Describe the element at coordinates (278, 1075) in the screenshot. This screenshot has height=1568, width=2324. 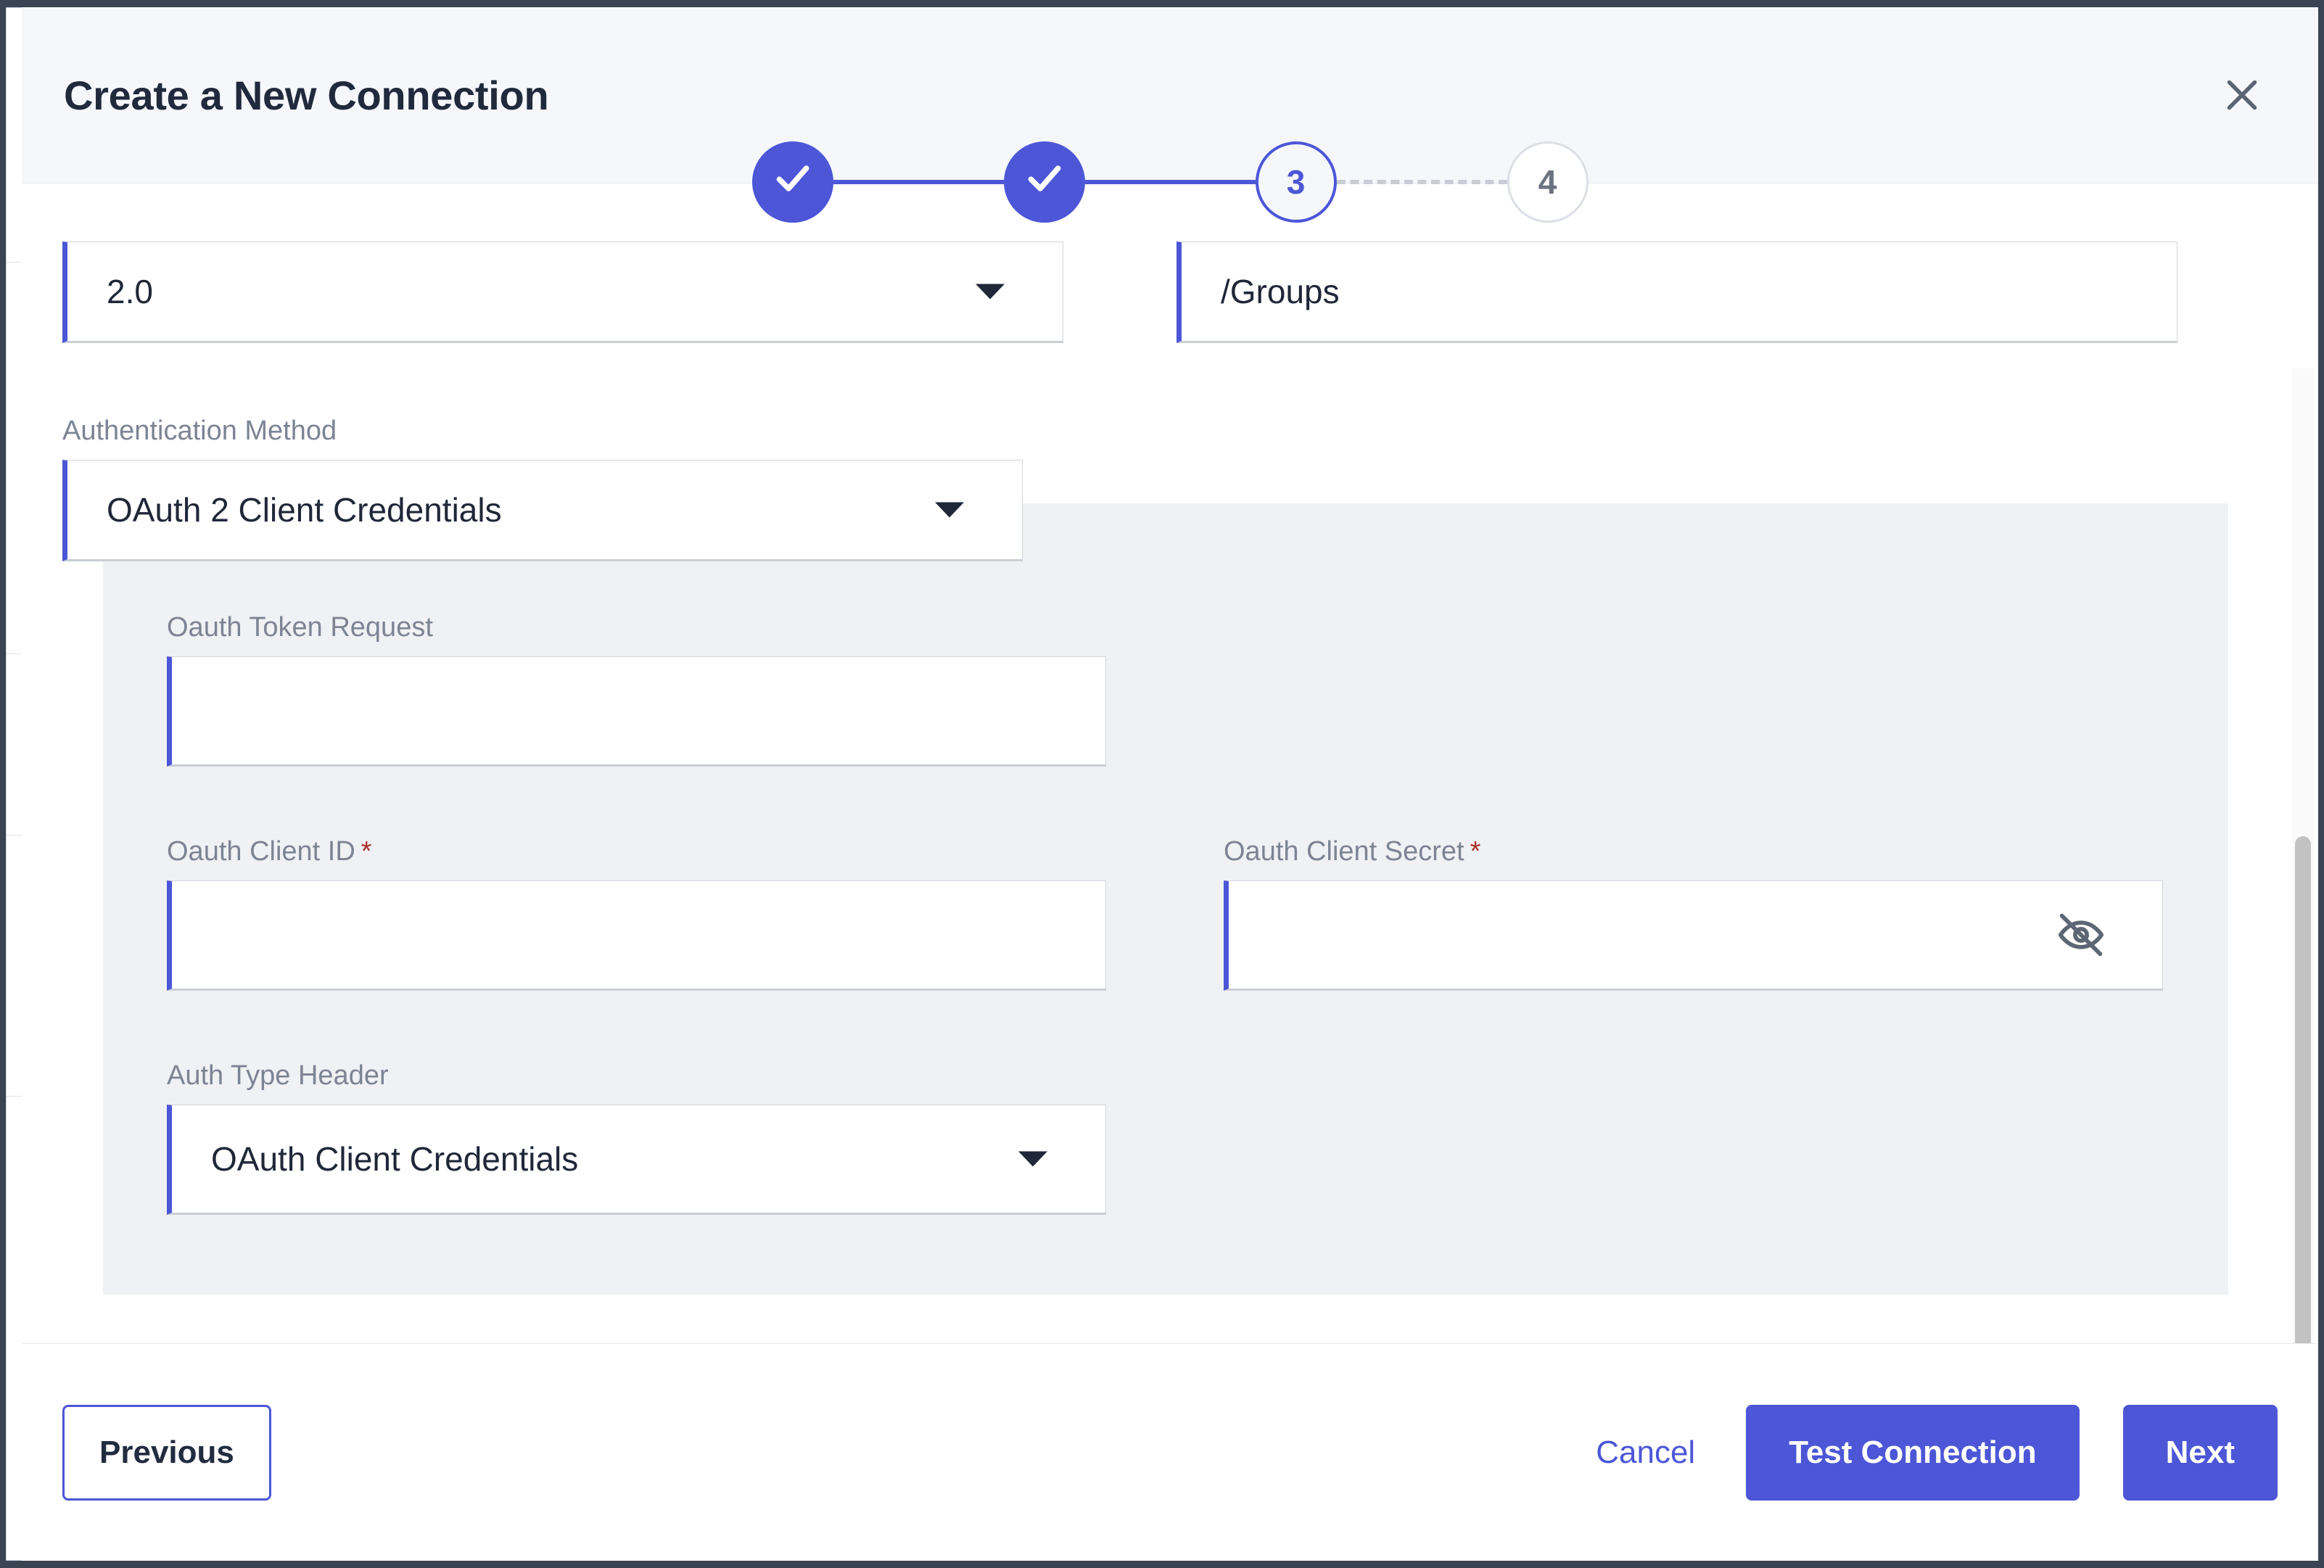
I see `auth-type-header-label: Auth Type Header` at that location.